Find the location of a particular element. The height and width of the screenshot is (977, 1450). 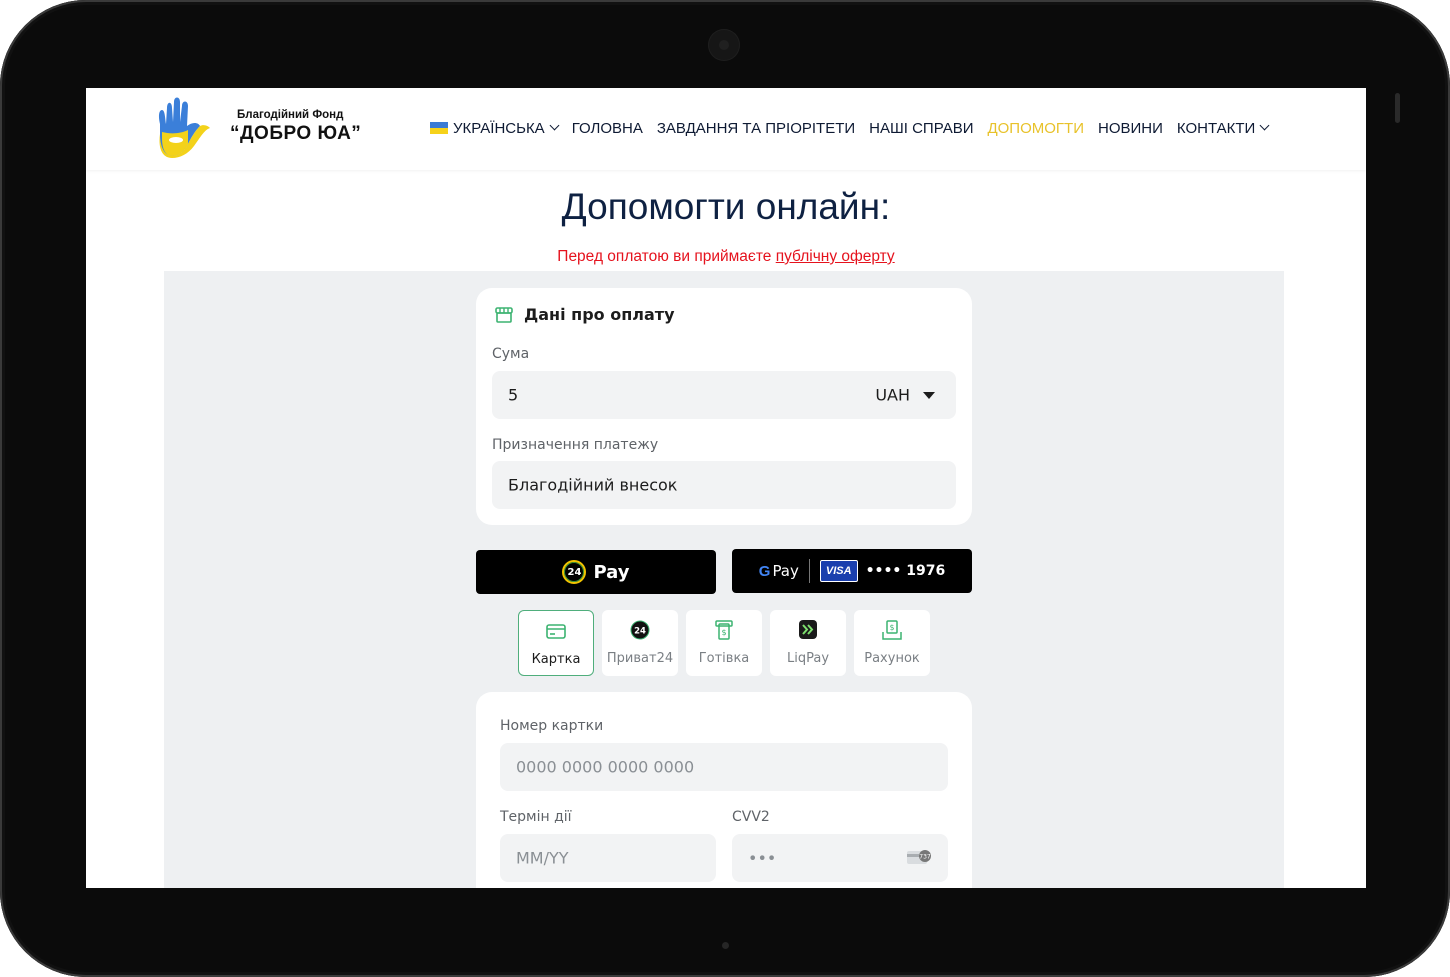

home-dot is located at coordinates (725, 945).